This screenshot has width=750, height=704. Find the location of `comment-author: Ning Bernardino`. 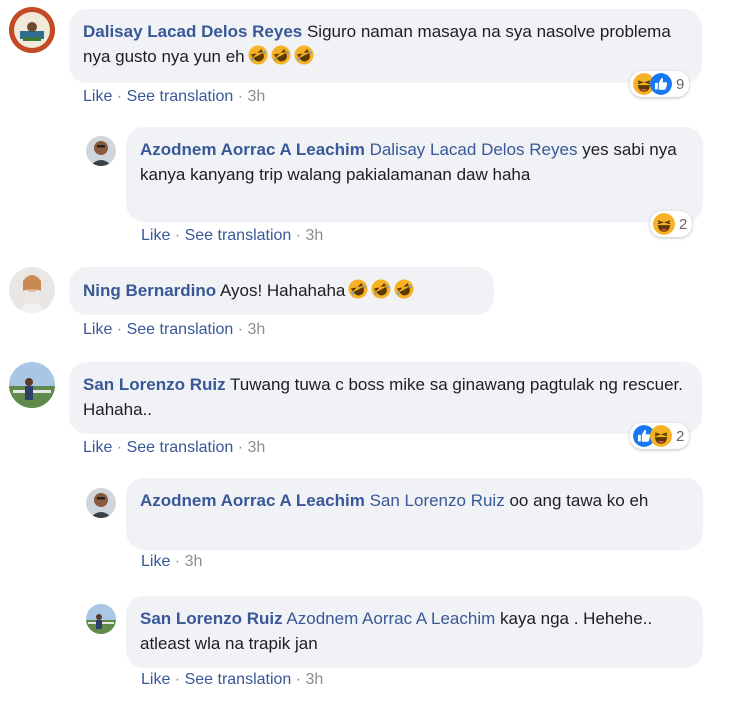

comment-author: Ning Bernardino is located at coordinates (149, 290).